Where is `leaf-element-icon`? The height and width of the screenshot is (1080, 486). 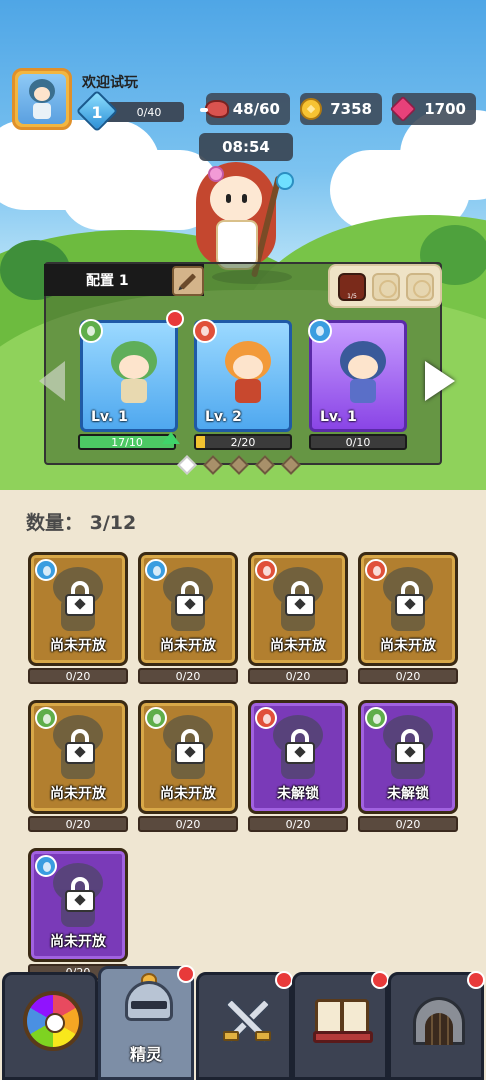
leaf-element-icon is located at coordinates (91, 331).